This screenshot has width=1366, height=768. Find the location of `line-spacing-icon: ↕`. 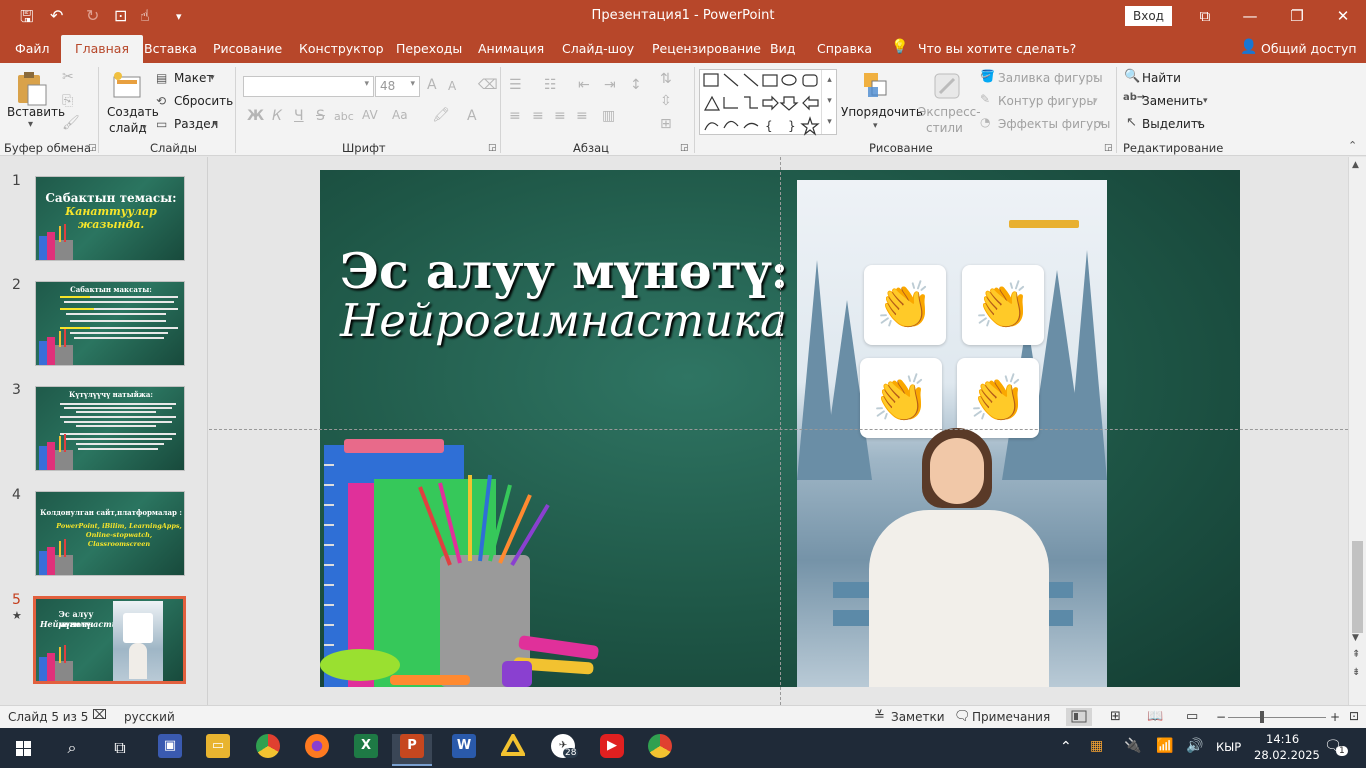

line-spacing-icon: ↕ is located at coordinates (636, 85).